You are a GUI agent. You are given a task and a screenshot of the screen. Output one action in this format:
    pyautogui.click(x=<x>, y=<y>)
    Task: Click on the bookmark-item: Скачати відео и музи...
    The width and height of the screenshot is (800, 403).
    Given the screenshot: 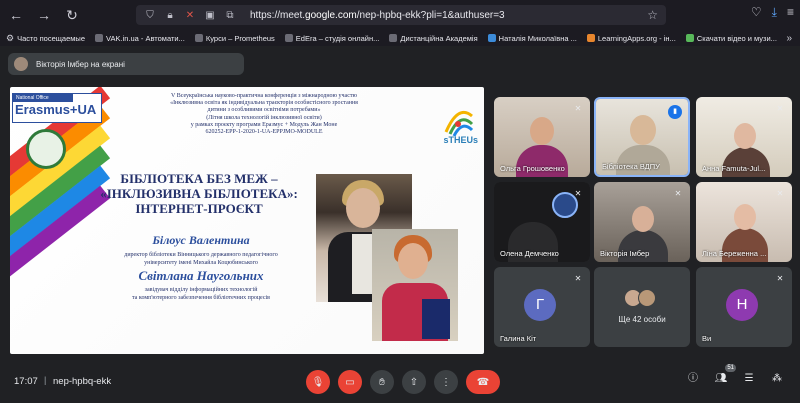 What is the action you would take?
    pyautogui.click(x=731, y=38)
    